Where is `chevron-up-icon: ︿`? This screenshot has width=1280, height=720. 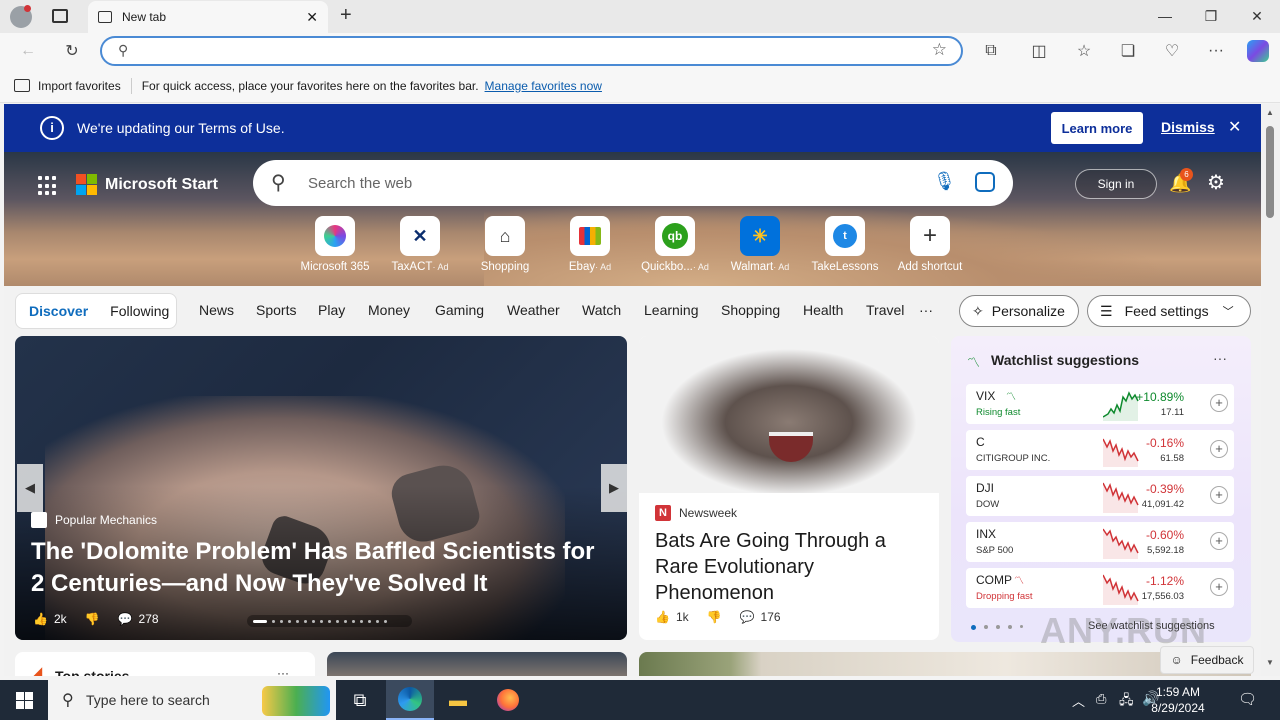
chevron-up-icon: ︿ is located at coordinates (1078, 700).